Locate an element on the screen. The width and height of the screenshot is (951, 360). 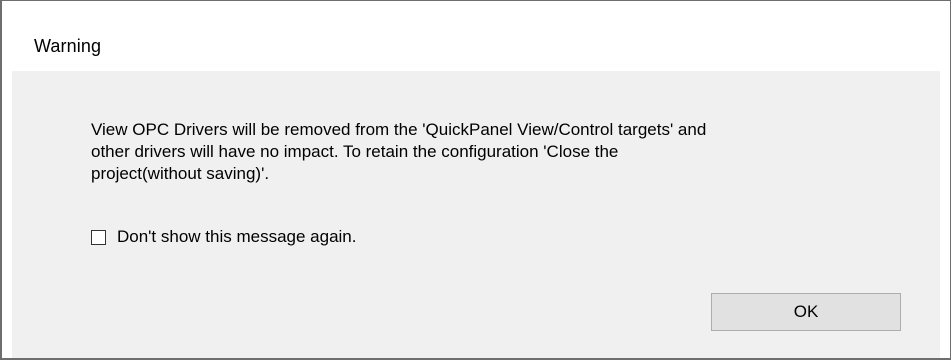
dont-show-again-label: Don't show this message again. is located at coordinates (237, 237).